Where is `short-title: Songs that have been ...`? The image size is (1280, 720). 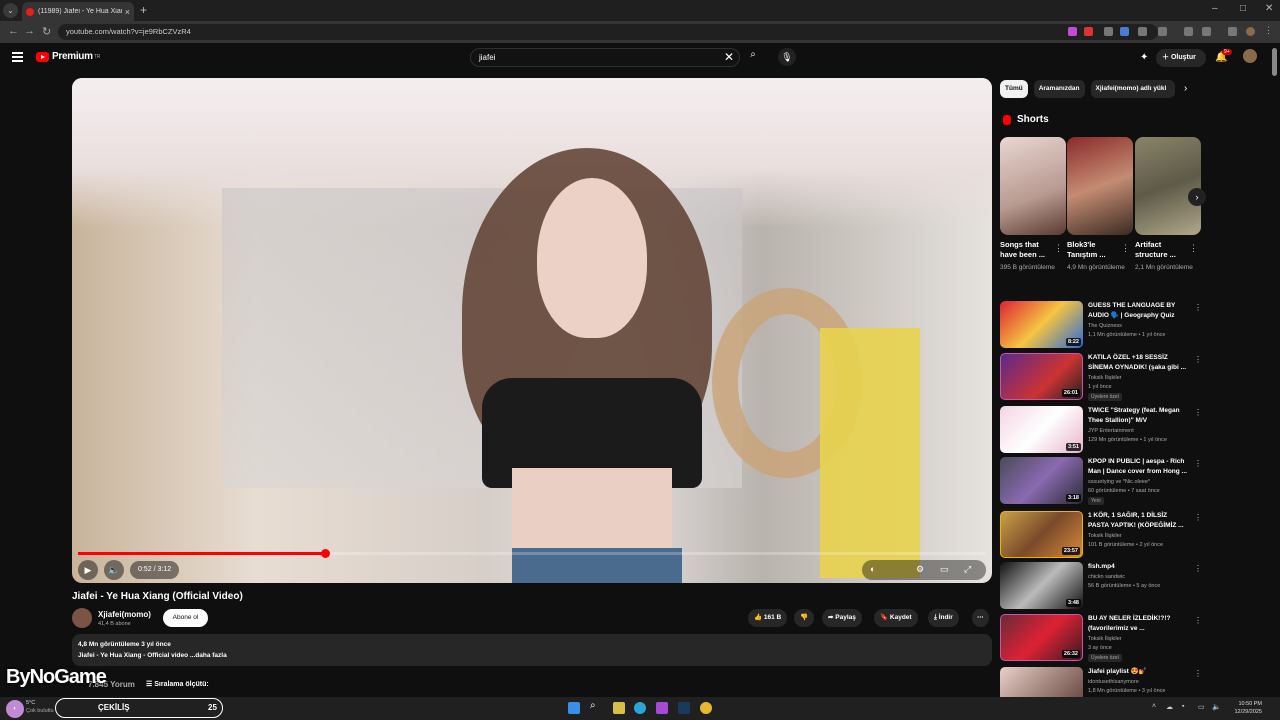
short-title: Songs that have been ... is located at coordinates (1026, 250).